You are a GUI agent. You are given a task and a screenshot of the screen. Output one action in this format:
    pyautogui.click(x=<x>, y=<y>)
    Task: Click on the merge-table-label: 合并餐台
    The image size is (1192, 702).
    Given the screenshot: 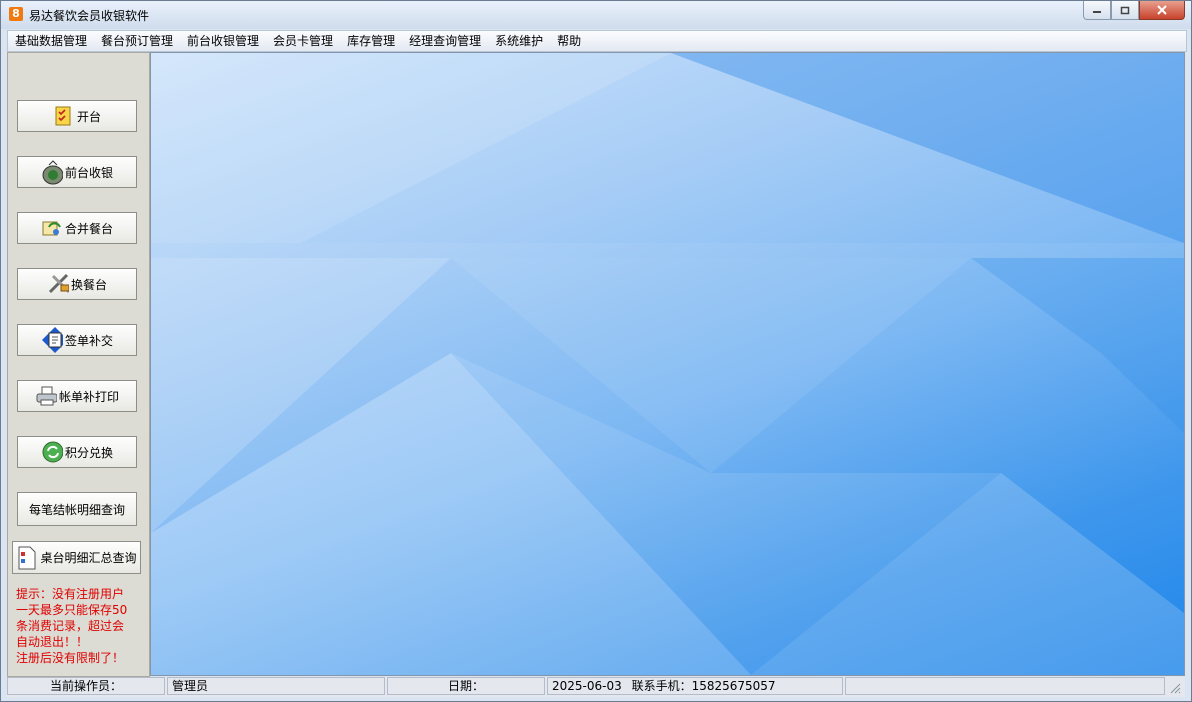 What is the action you would take?
    pyautogui.click(x=88, y=228)
    